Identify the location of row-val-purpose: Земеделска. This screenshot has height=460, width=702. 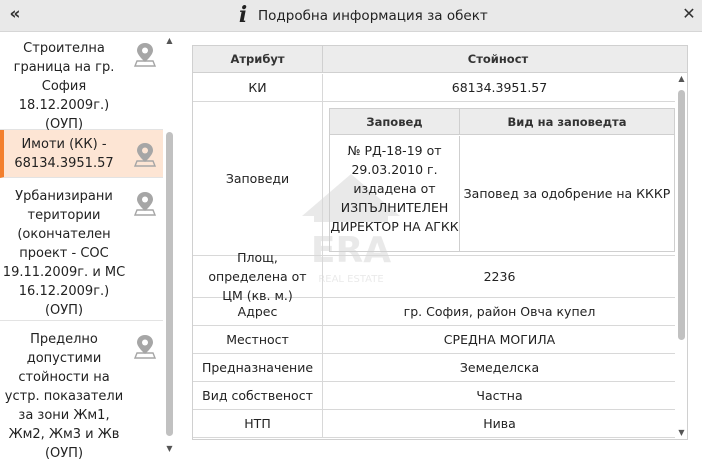
(499, 367).